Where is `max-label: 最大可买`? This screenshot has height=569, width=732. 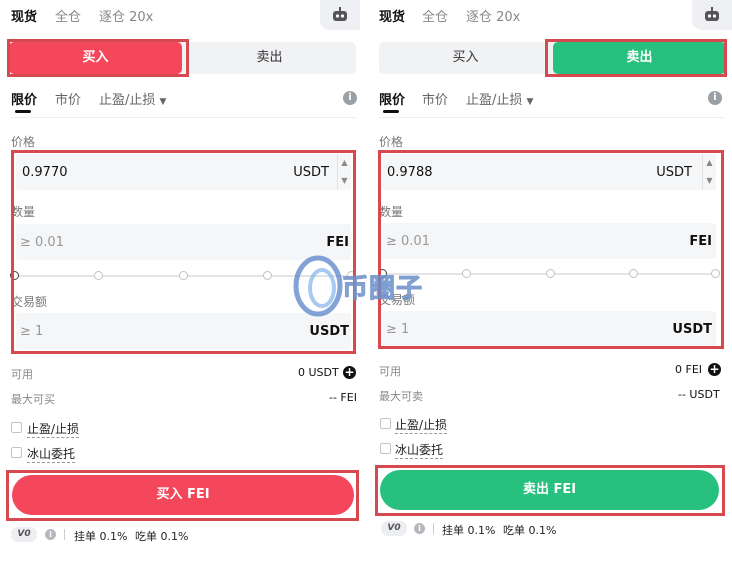
max-label: 最大可买 is located at coordinates (33, 399).